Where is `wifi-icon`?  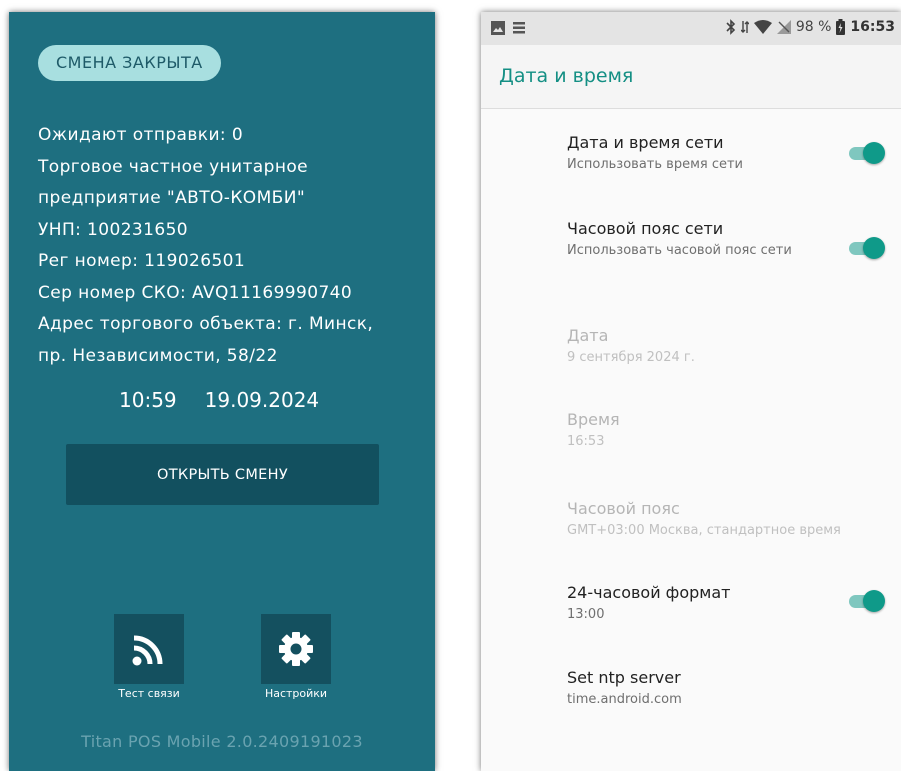 wifi-icon is located at coordinates (762, 27).